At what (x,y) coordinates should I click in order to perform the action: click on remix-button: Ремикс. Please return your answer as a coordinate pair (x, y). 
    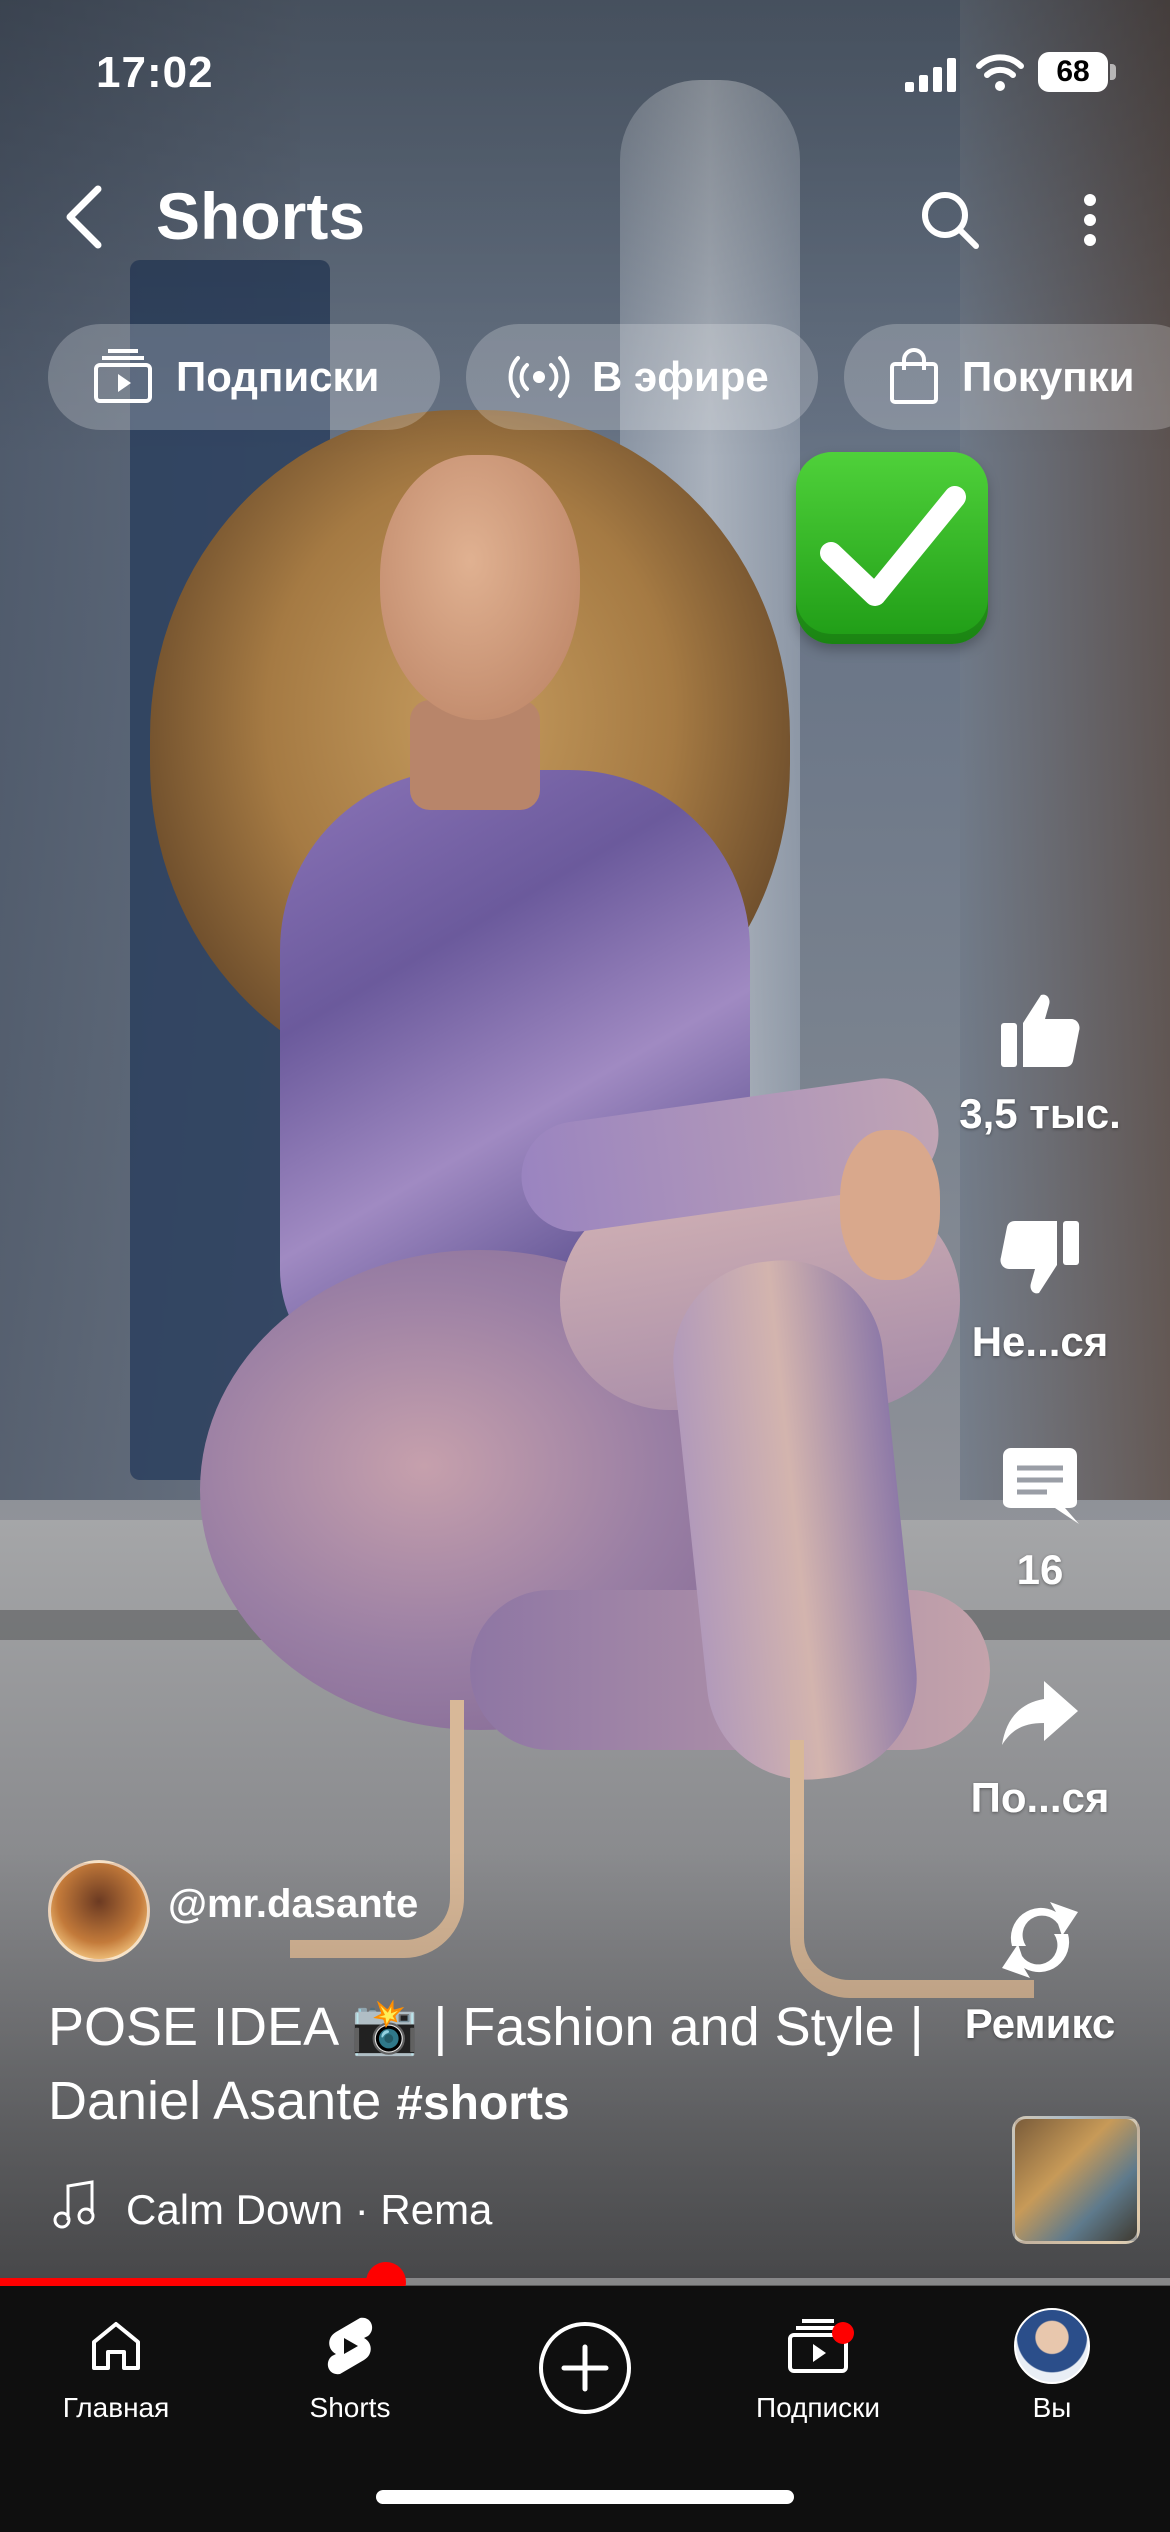
    Looking at the image, I should click on (1065, 1969).